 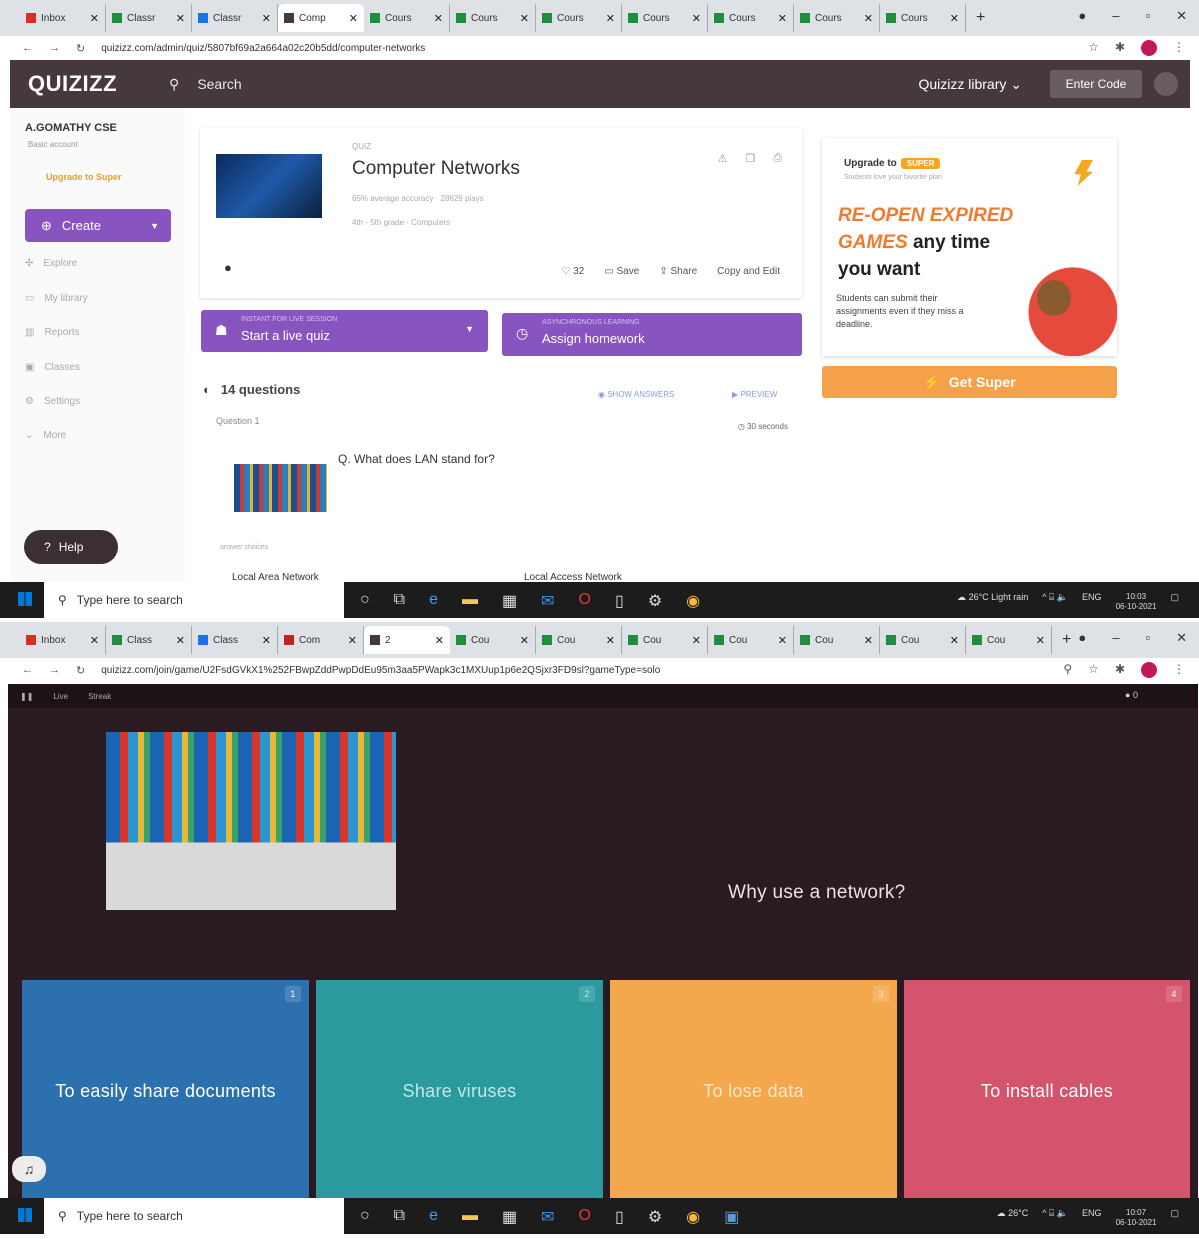 I want to click on browser-tab: Class ✕, so click(x=149, y=640).